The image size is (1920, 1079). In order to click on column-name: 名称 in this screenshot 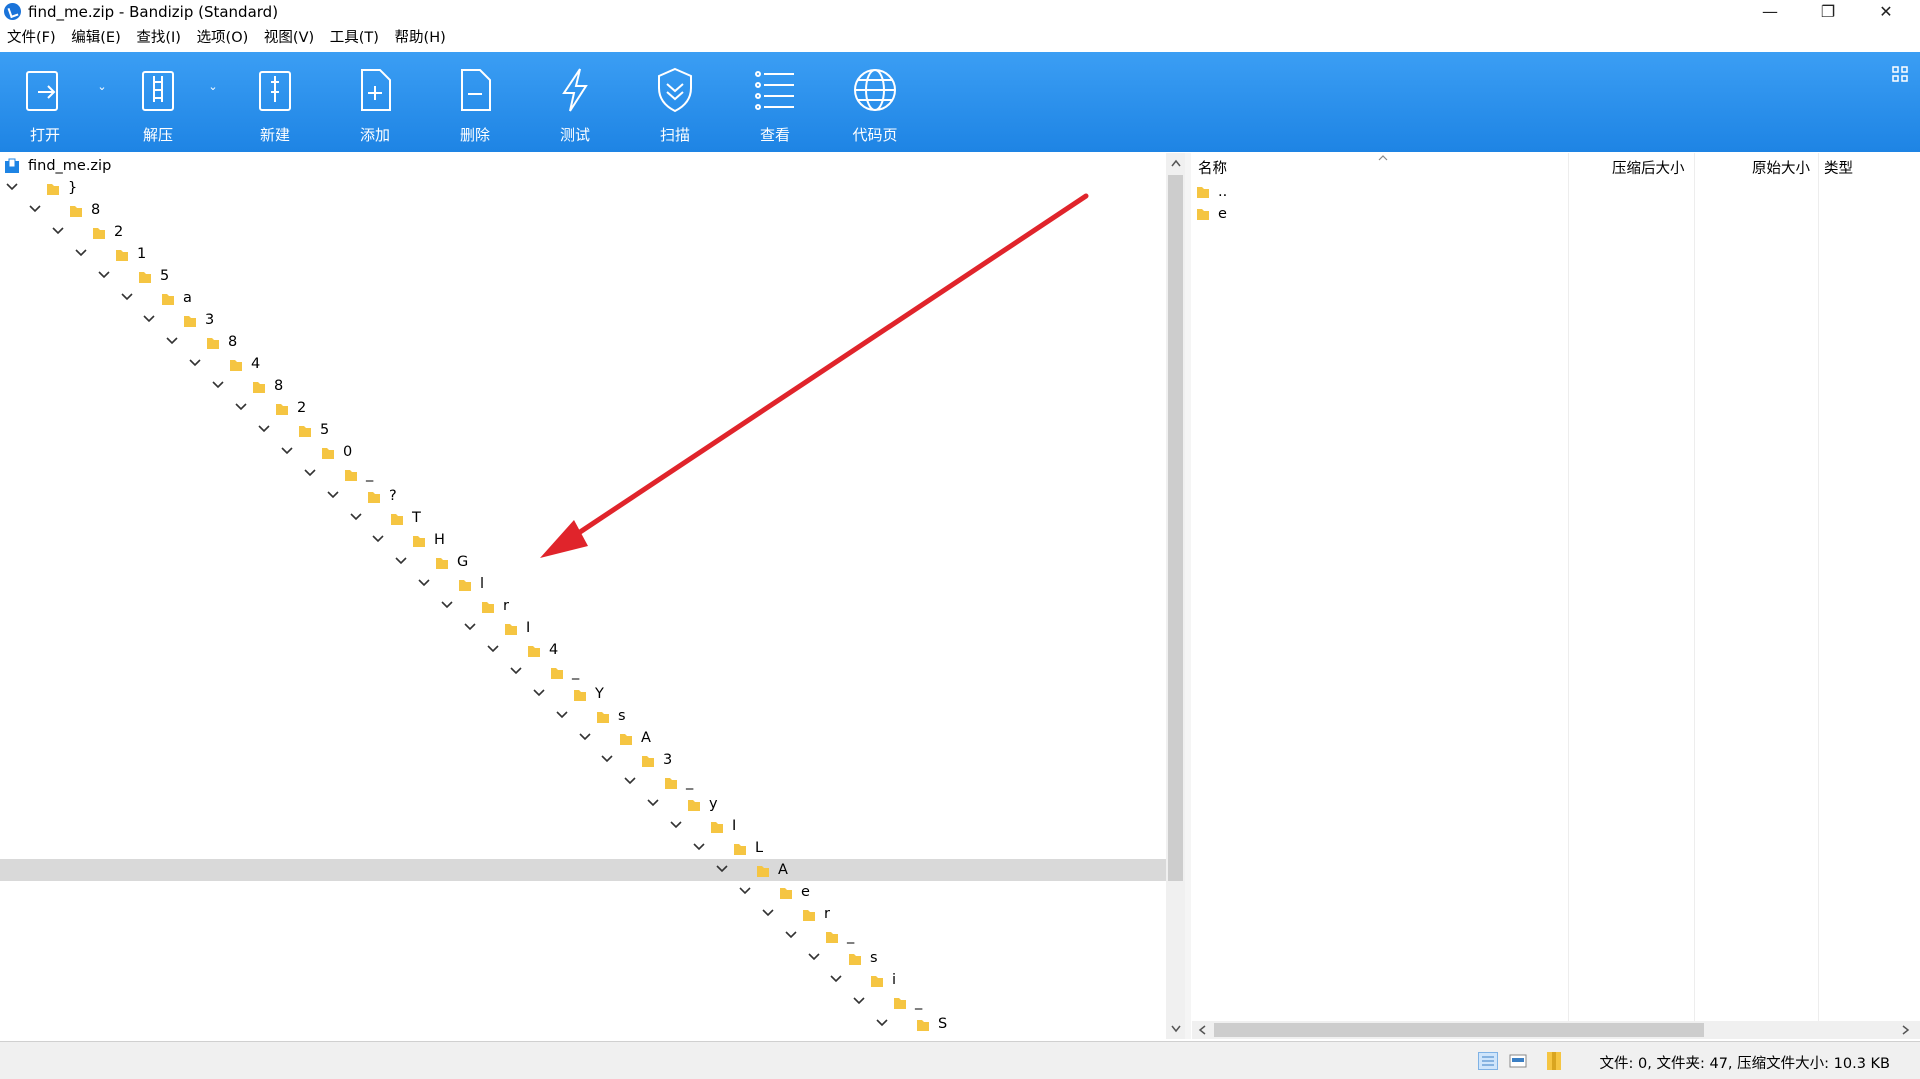, I will do `click(1212, 167)`.